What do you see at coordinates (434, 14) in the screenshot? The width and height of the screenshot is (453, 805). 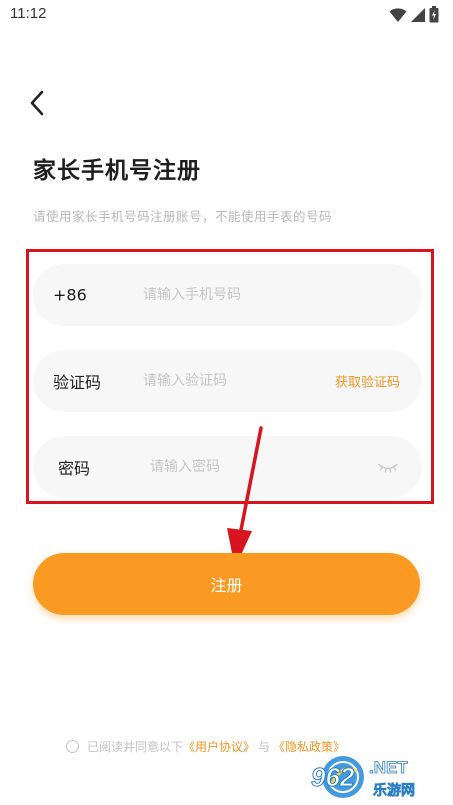 I see `battery-icon` at bounding box center [434, 14].